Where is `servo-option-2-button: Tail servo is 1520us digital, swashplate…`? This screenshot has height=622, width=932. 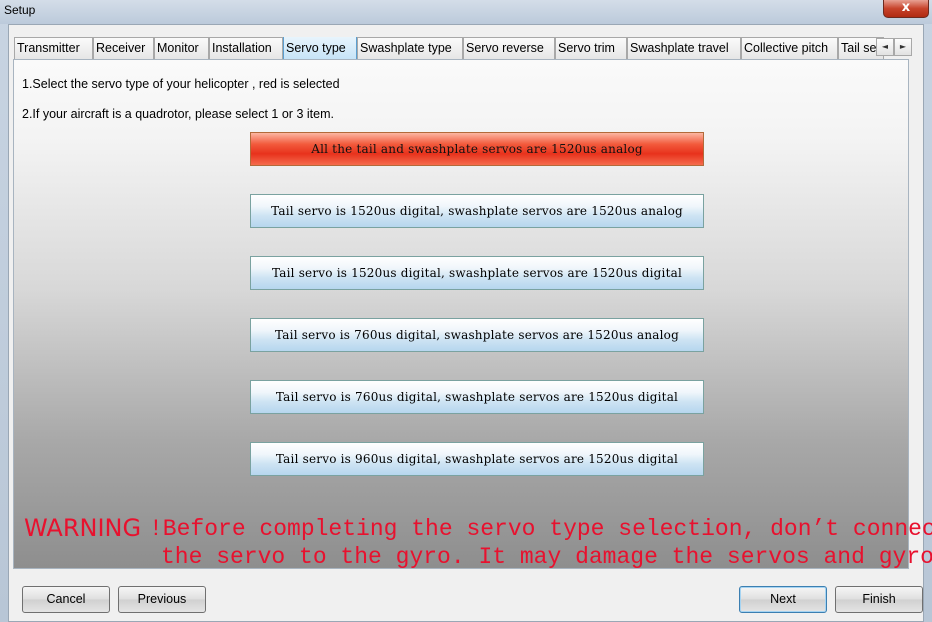
servo-option-2-button: Tail servo is 1520us digital, swashplate… is located at coordinates (477, 211).